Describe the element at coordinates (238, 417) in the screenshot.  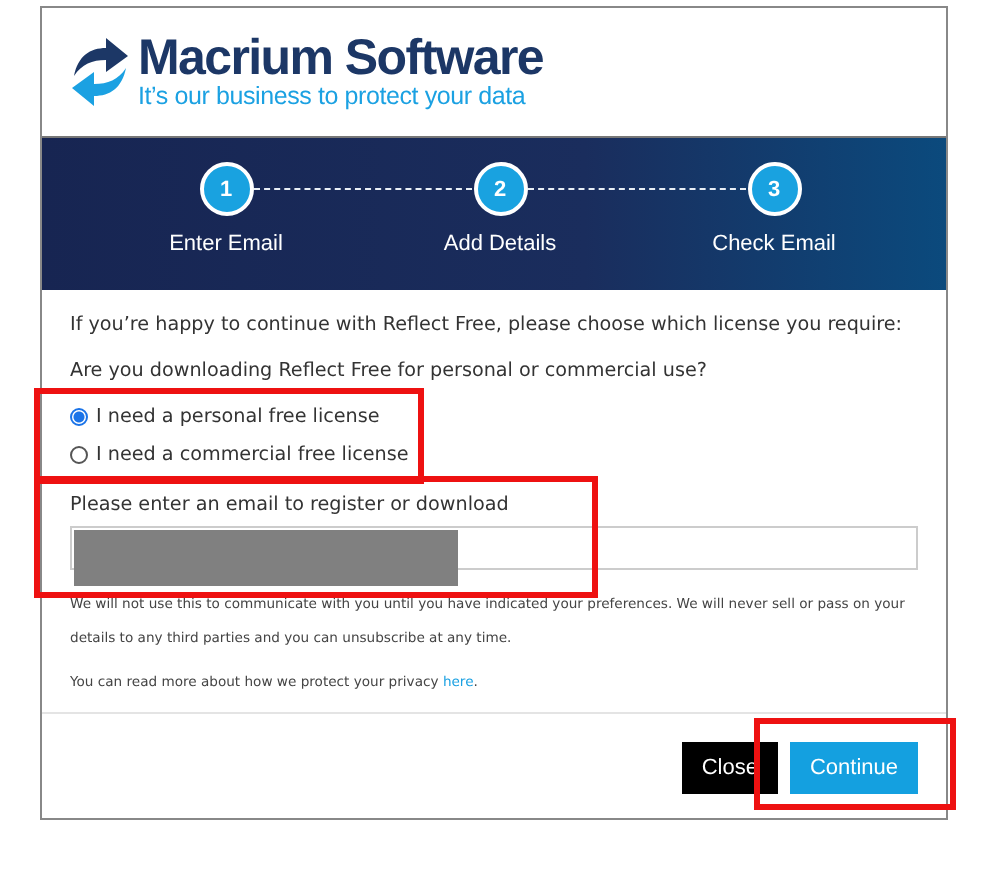
I see `radio-label: I need a personal free license` at that location.